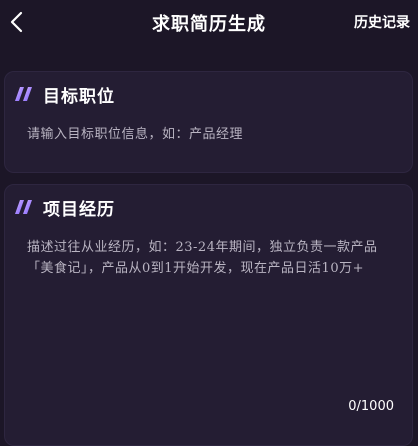  I want to click on project-experience-header: 项目经历, so click(65, 207).